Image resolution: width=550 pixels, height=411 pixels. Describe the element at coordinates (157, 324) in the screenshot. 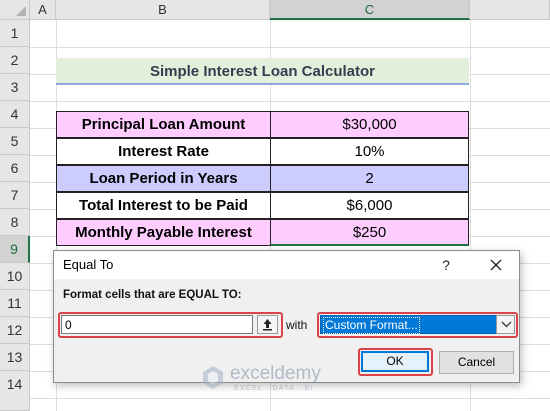

I see `equal-to-value-input` at that location.